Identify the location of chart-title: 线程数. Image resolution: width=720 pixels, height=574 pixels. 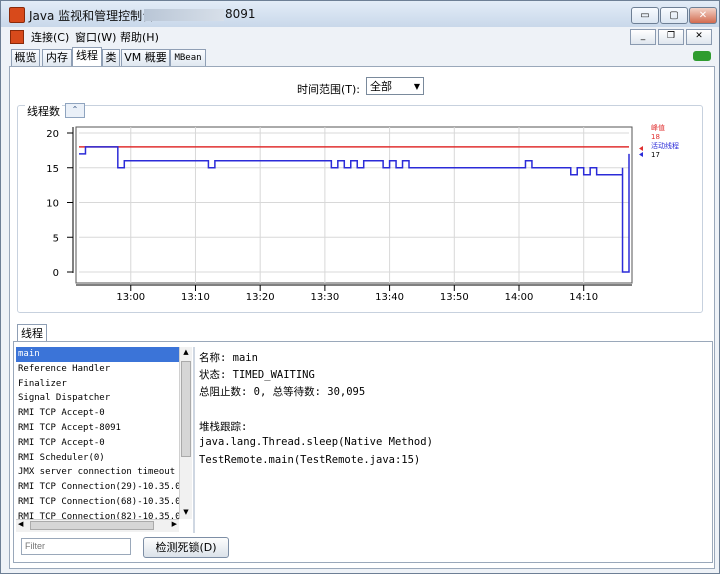
(43, 111).